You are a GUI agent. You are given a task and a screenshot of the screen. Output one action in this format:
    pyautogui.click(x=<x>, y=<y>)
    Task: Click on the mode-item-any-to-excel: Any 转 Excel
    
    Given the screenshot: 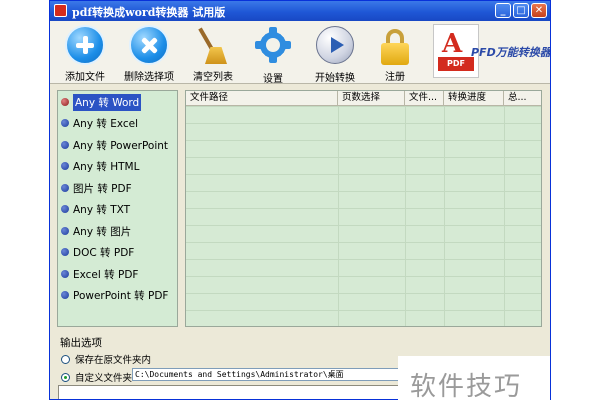 What is the action you would take?
    pyautogui.click(x=99, y=123)
    